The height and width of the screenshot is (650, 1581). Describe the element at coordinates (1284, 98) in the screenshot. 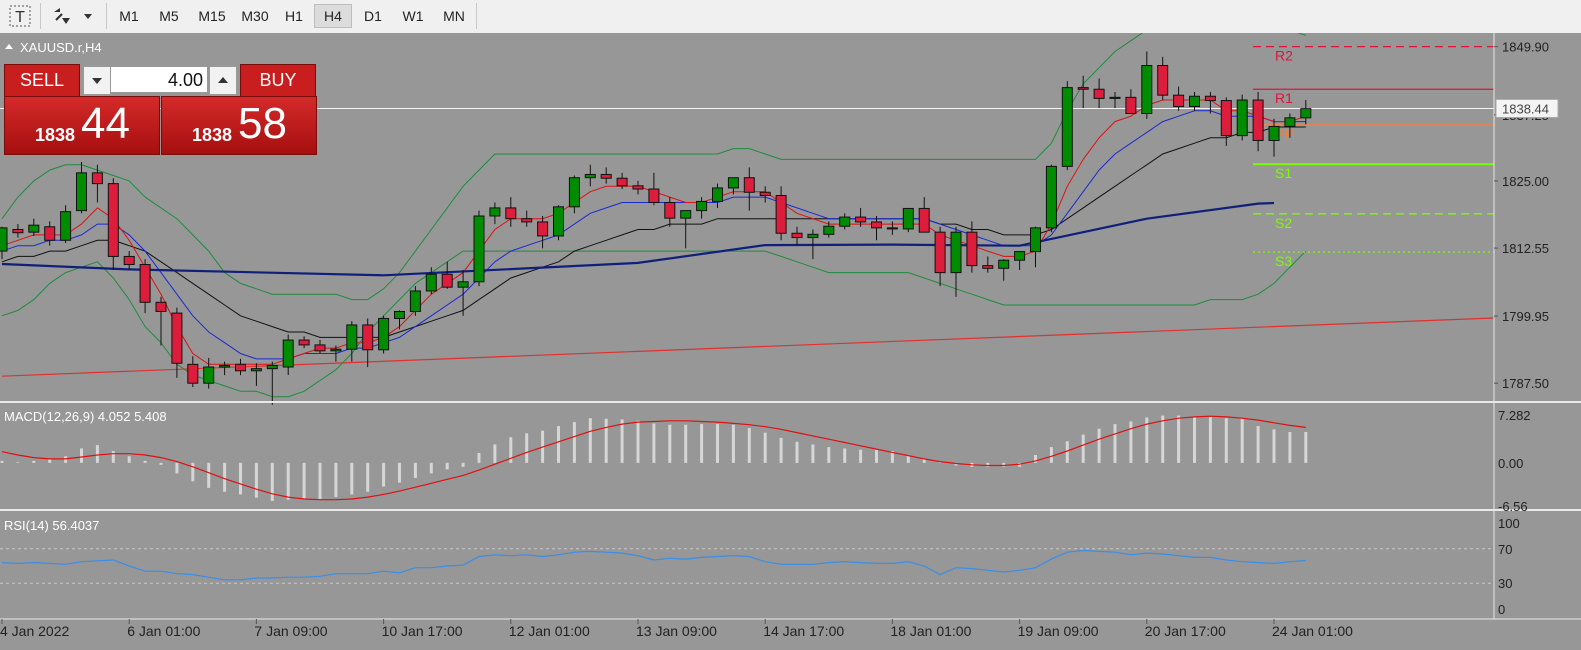

I see `pivot-label-r1: R1` at that location.